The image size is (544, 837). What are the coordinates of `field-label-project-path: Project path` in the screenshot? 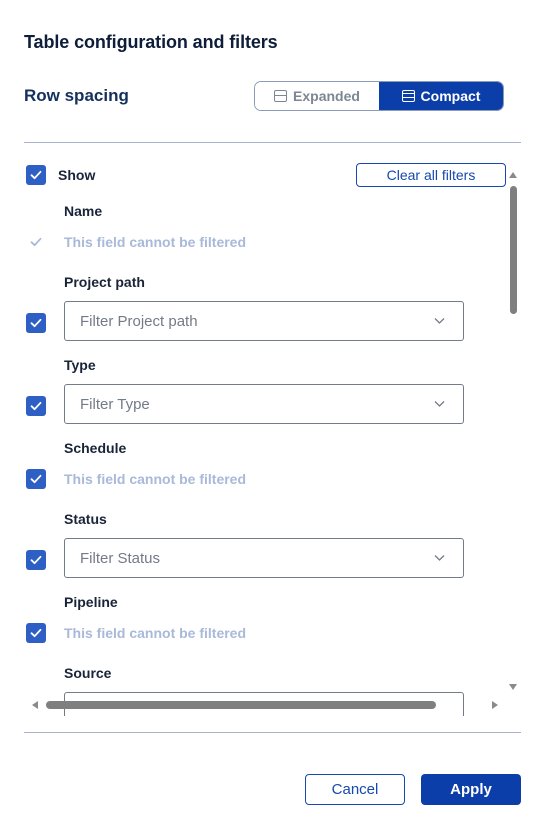 It's located at (104, 282).